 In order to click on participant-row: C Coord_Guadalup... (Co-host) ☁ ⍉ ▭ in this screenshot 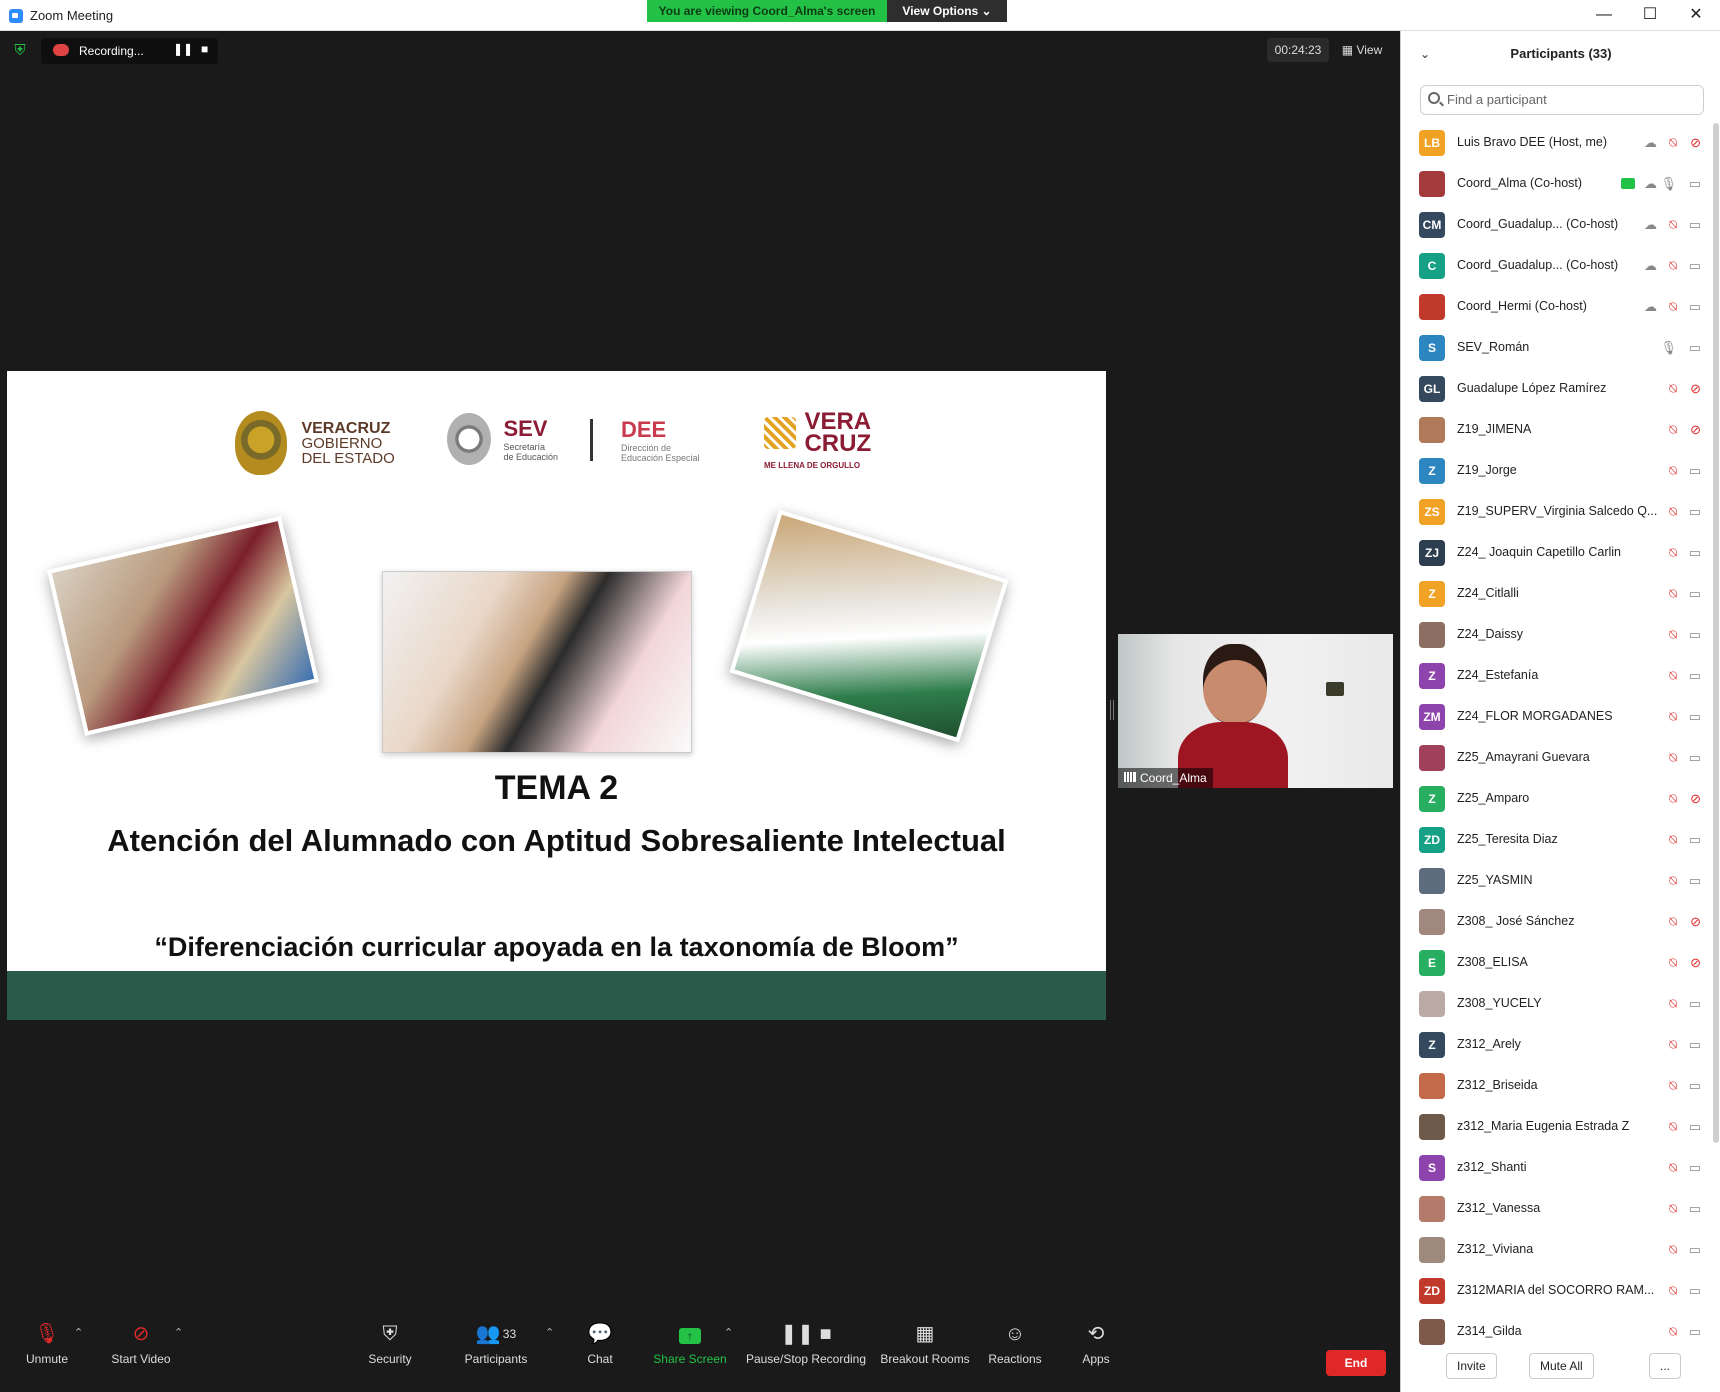, I will do `click(1560, 266)`.